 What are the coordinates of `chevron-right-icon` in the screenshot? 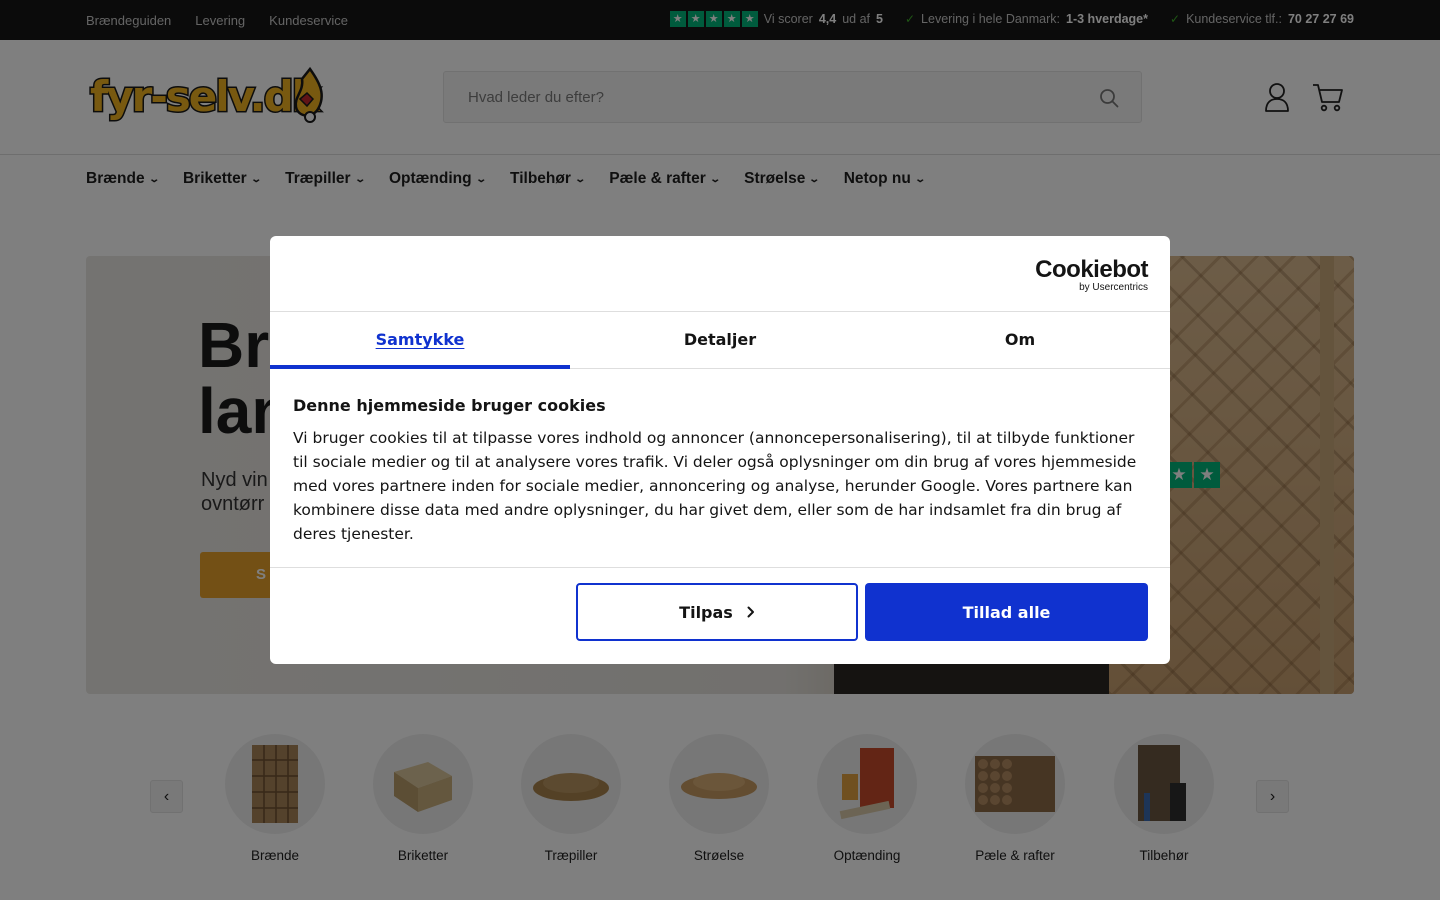 It's located at (750, 612).